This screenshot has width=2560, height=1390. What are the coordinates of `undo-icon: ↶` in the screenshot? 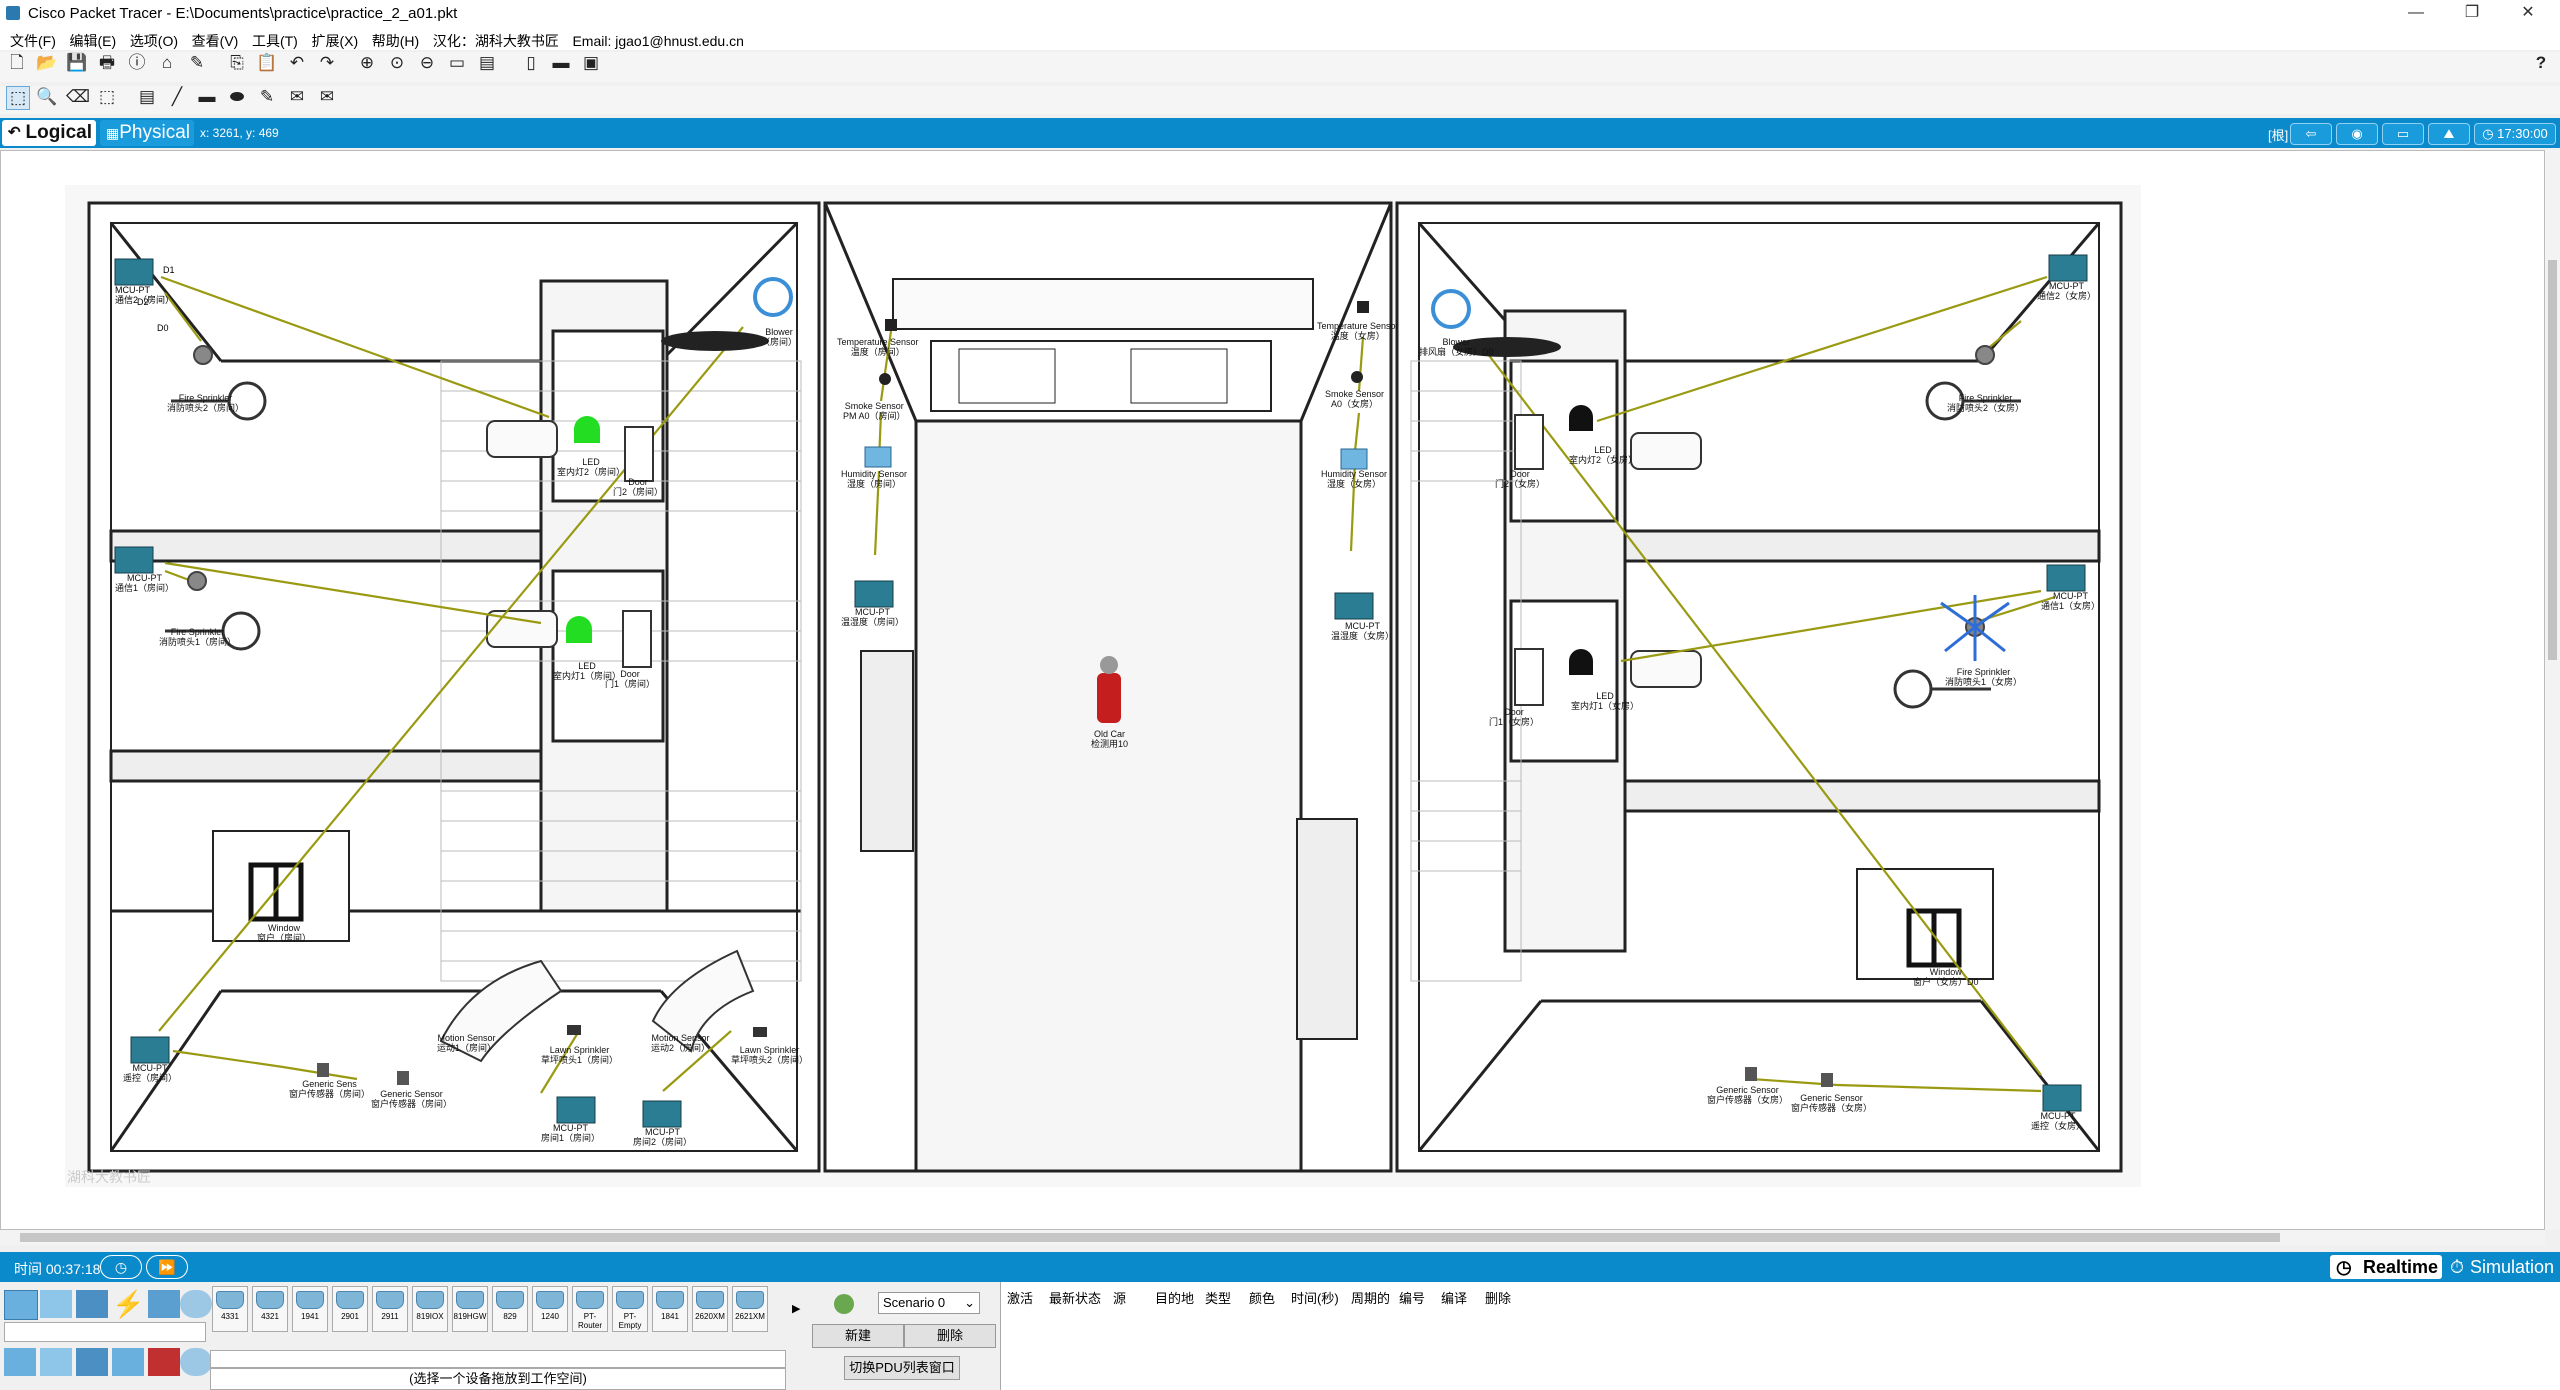 It's located at (297, 63).